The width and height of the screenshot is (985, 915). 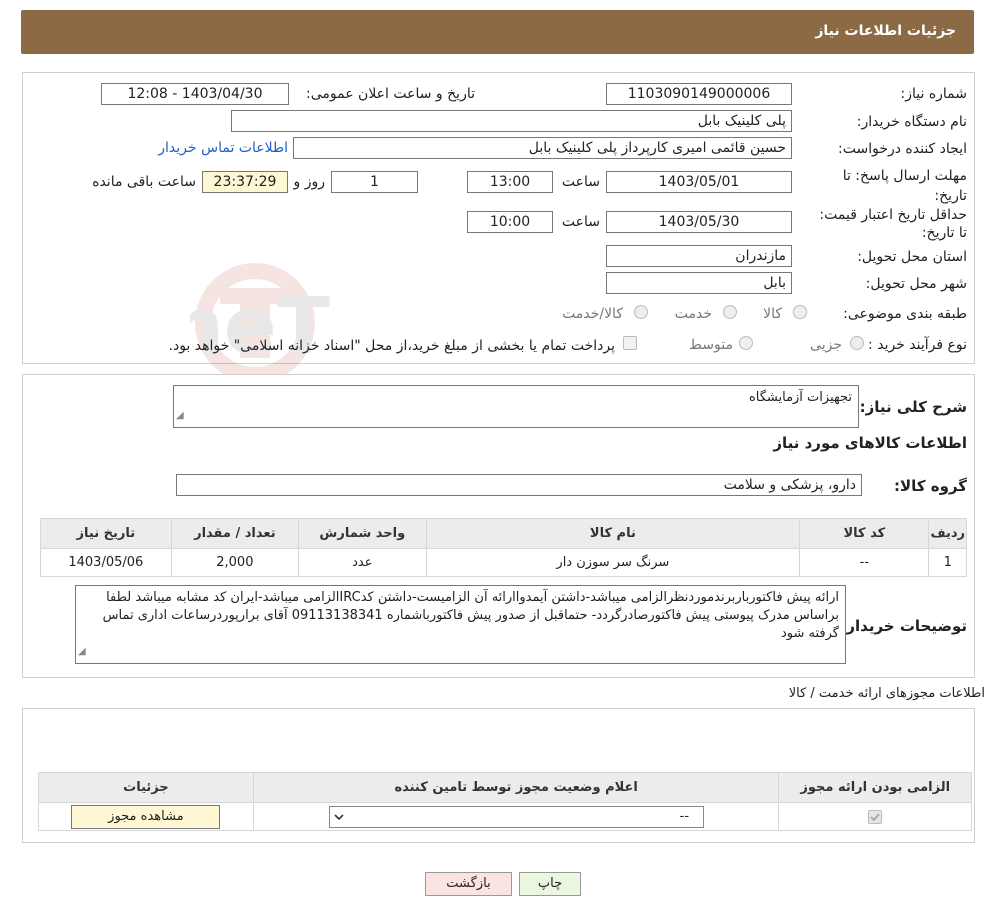 What do you see at coordinates (339, 820) in the screenshot?
I see `chevron-down-icon` at bounding box center [339, 820].